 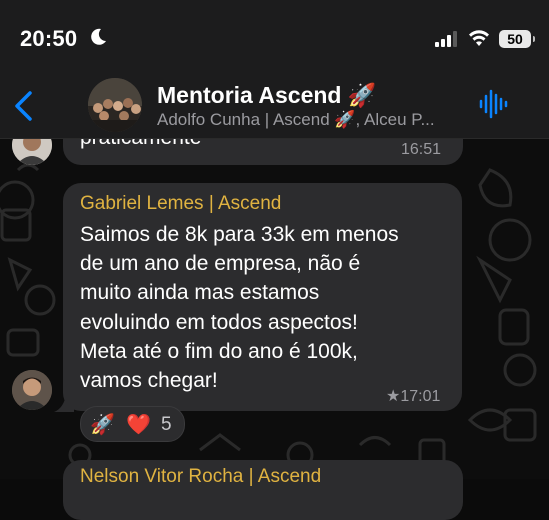 What do you see at coordinates (493, 104) in the screenshot?
I see `voice-chat-icon` at bounding box center [493, 104].